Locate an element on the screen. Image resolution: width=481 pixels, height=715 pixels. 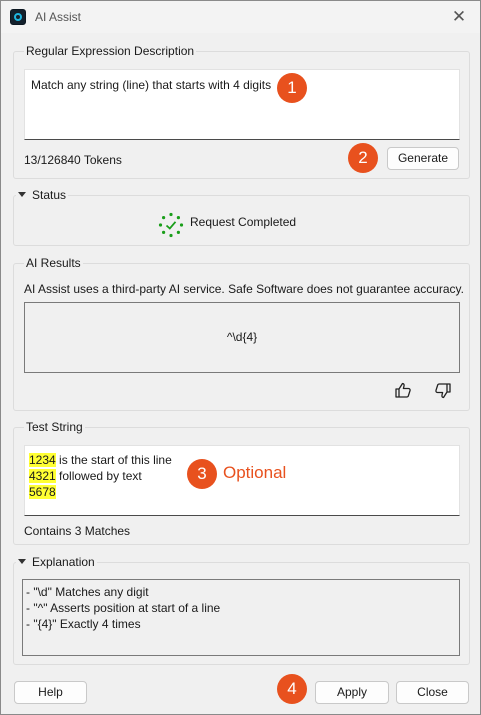
status-label: Status is located at coordinates (42, 195).